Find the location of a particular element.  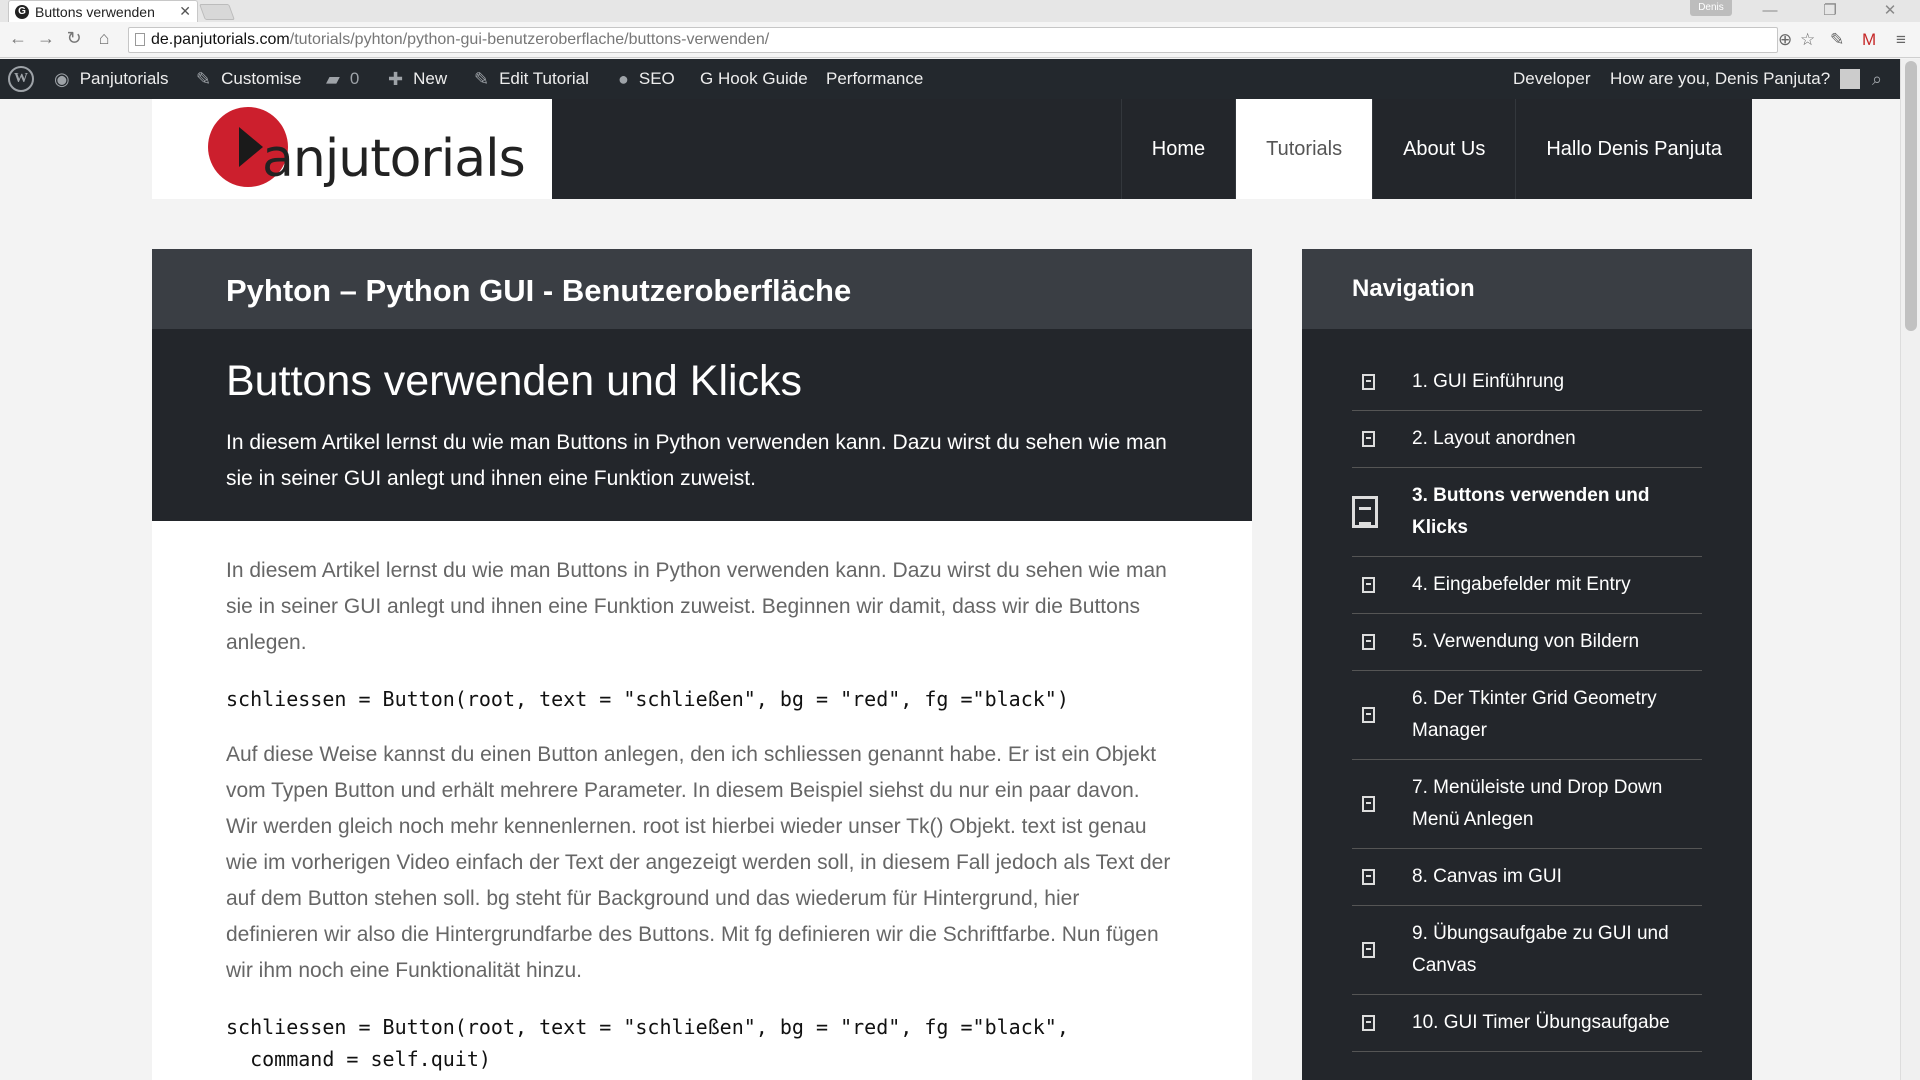

forward-icon: → is located at coordinates (46, 38).